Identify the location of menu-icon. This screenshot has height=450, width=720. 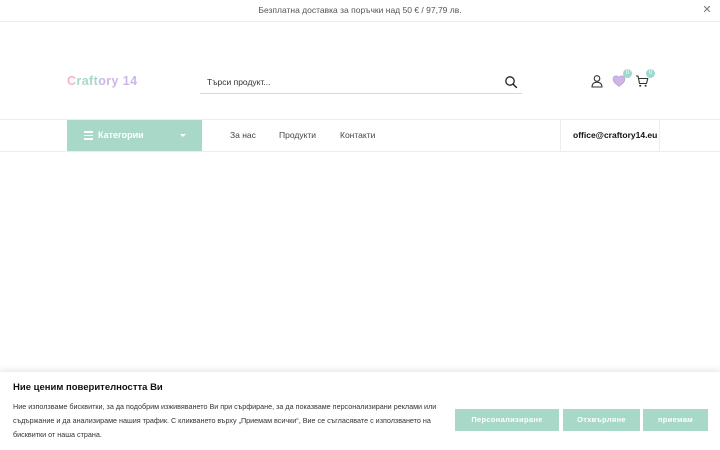
(88, 135).